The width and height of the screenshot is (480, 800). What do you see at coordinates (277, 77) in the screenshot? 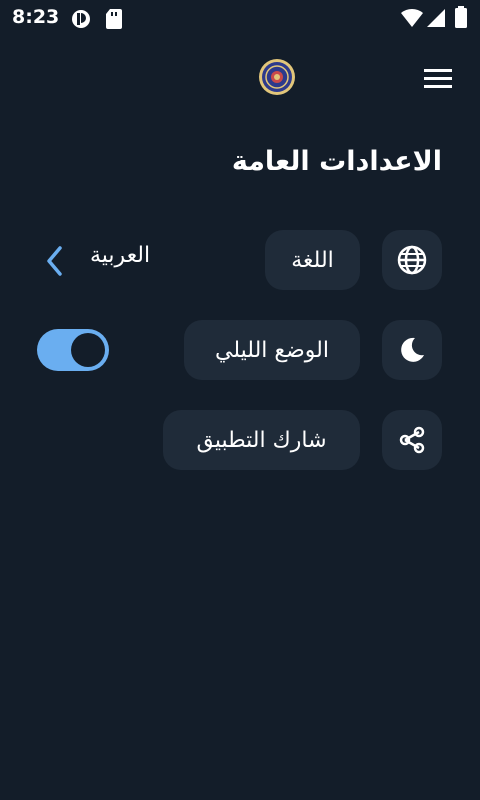
I see `app-logo` at bounding box center [277, 77].